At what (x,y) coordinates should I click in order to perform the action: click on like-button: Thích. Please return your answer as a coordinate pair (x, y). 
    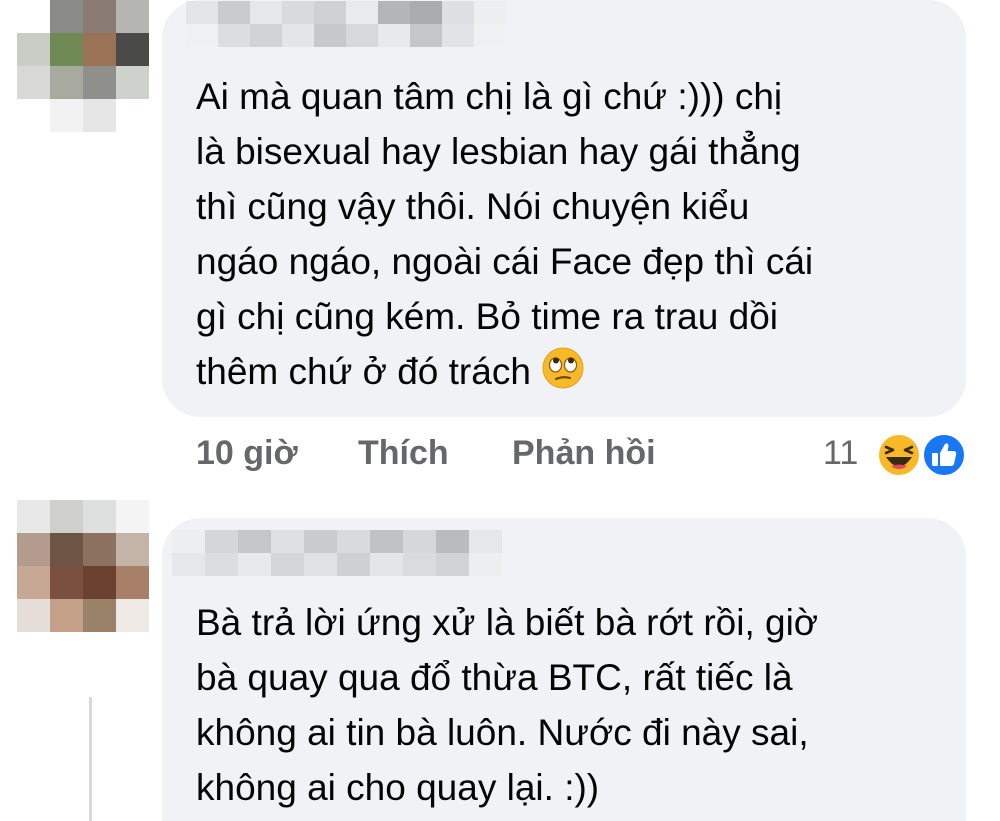
    Looking at the image, I should click on (403, 453).